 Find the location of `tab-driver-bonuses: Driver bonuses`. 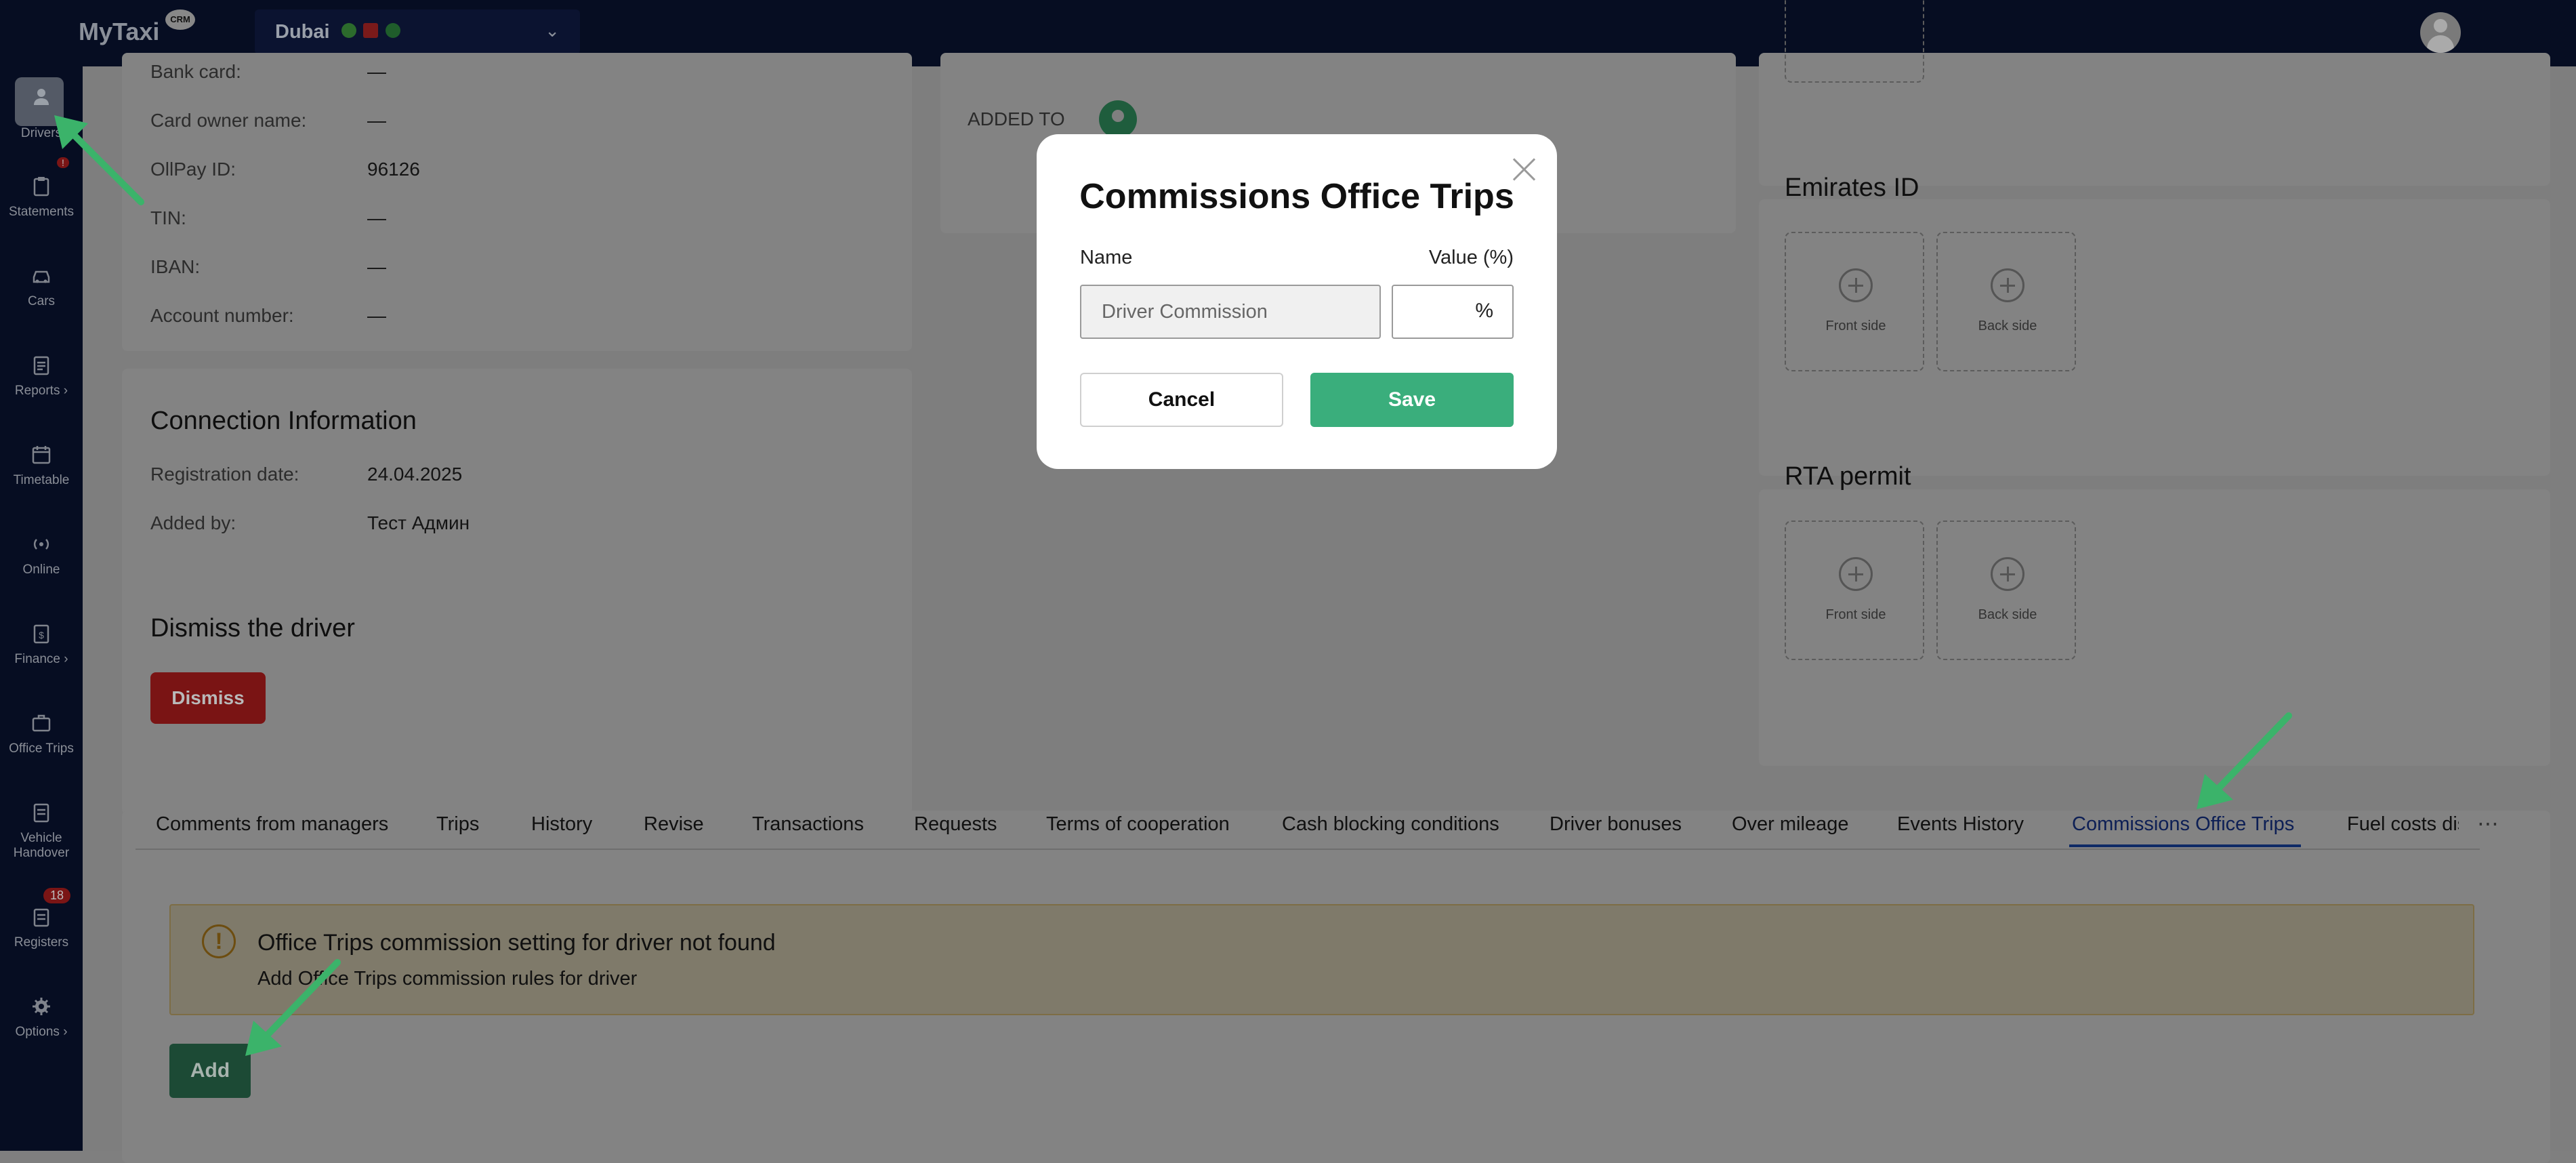

tab-driver-bonuses: Driver bonuses is located at coordinates (1616, 824).